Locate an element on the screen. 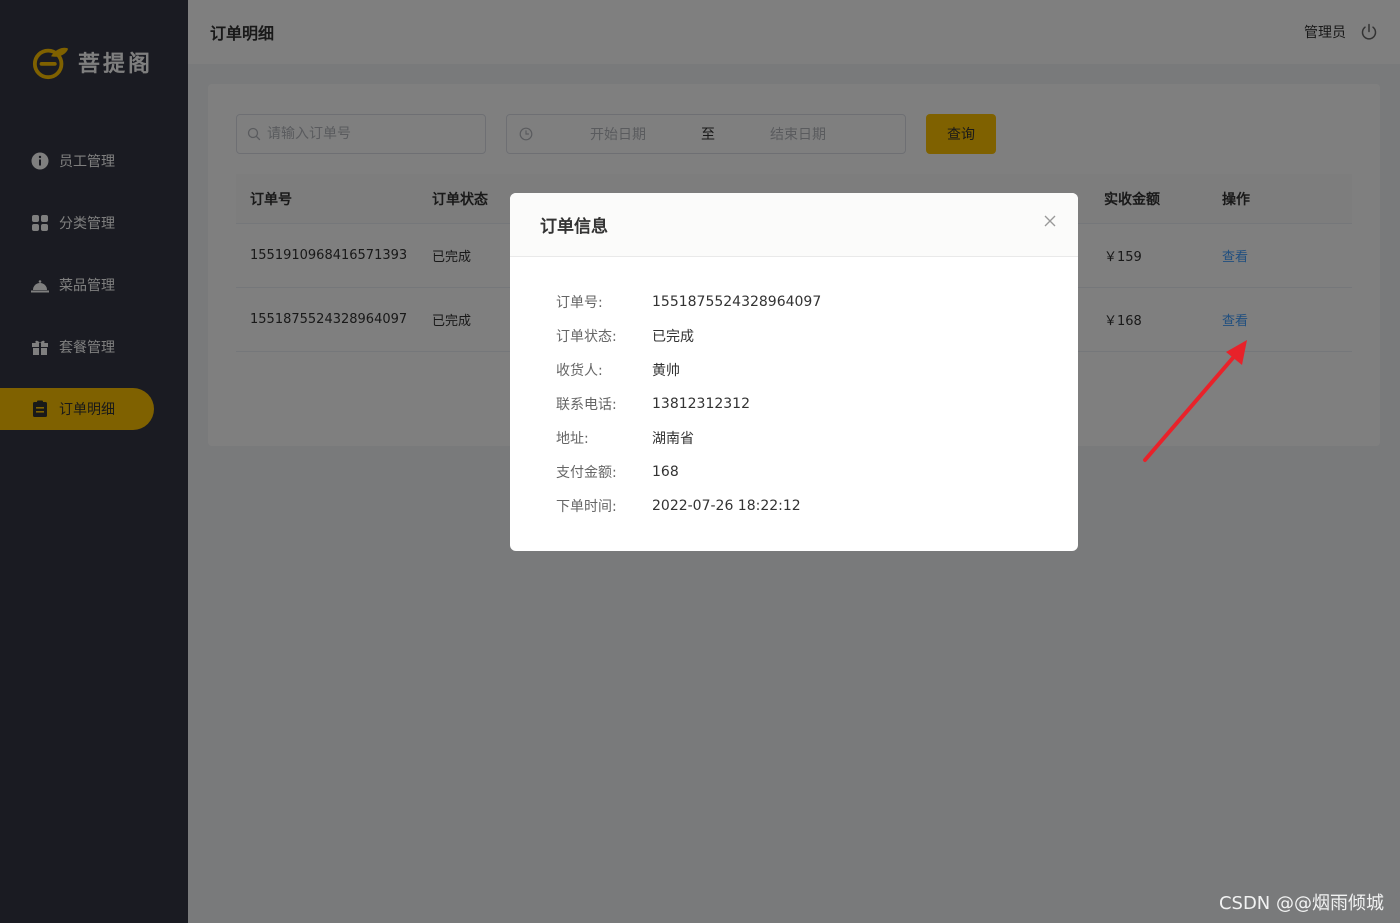 This screenshot has height=923, width=1400. info-row-consignee: 收货人: 黄帅 is located at coordinates (794, 370).